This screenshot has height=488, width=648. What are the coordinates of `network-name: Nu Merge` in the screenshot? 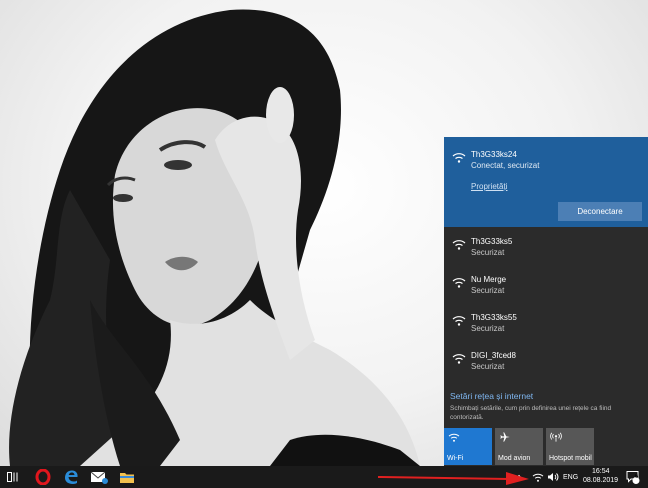 It's located at (489, 279).